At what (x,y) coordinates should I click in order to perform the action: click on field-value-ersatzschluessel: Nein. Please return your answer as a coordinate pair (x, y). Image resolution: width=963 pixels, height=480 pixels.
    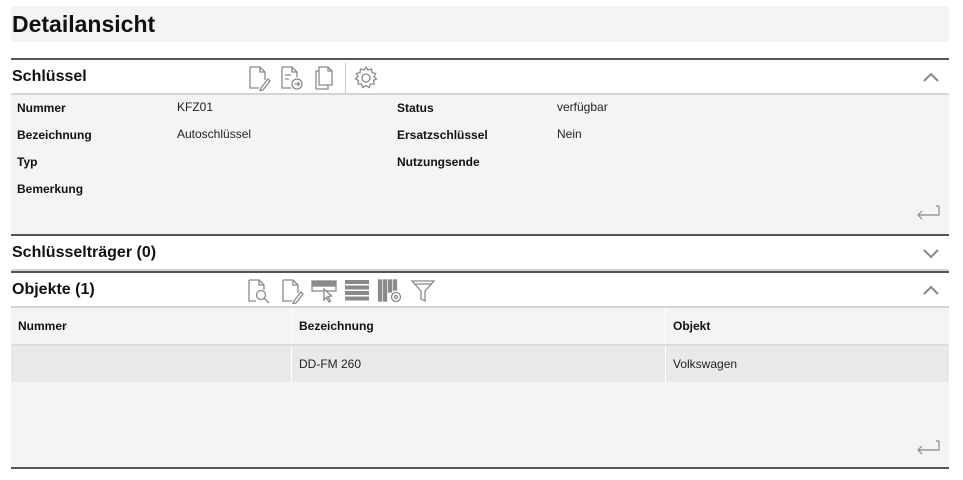
    Looking at the image, I should click on (569, 134).